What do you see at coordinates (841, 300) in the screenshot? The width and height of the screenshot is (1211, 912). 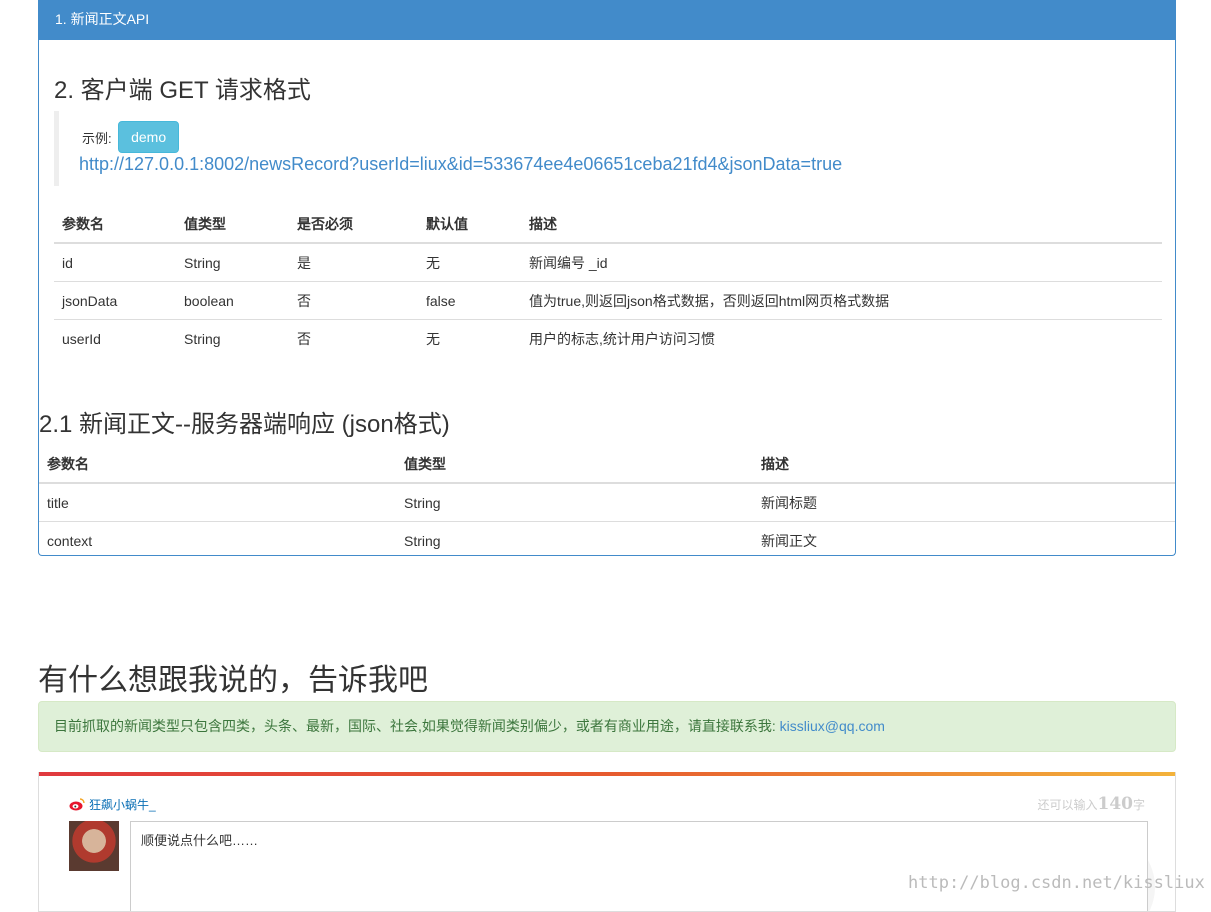 I see `cell: 值为true,则返回json格式数据，否则返回html网页格式数据` at bounding box center [841, 300].